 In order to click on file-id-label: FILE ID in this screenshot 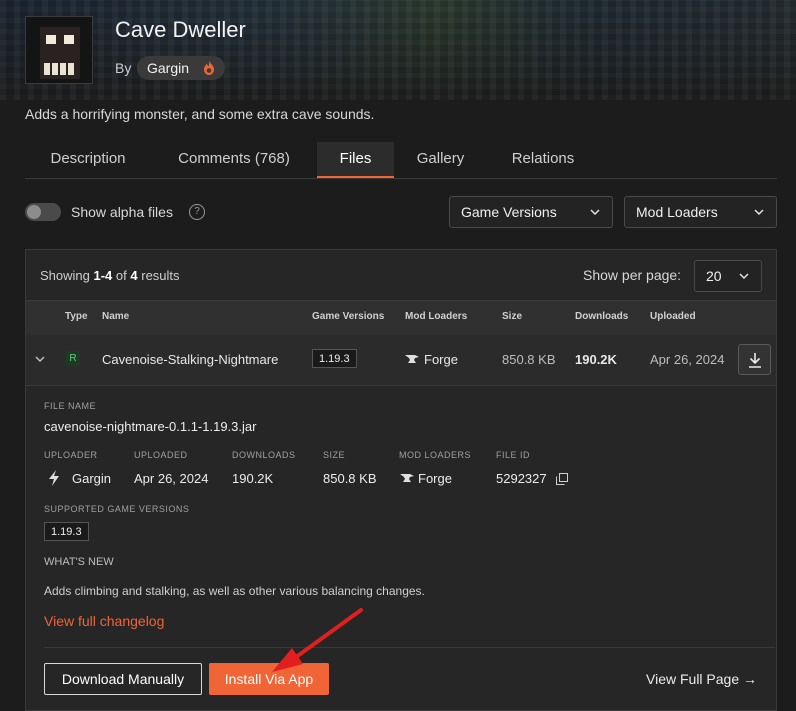, I will do `click(513, 455)`.